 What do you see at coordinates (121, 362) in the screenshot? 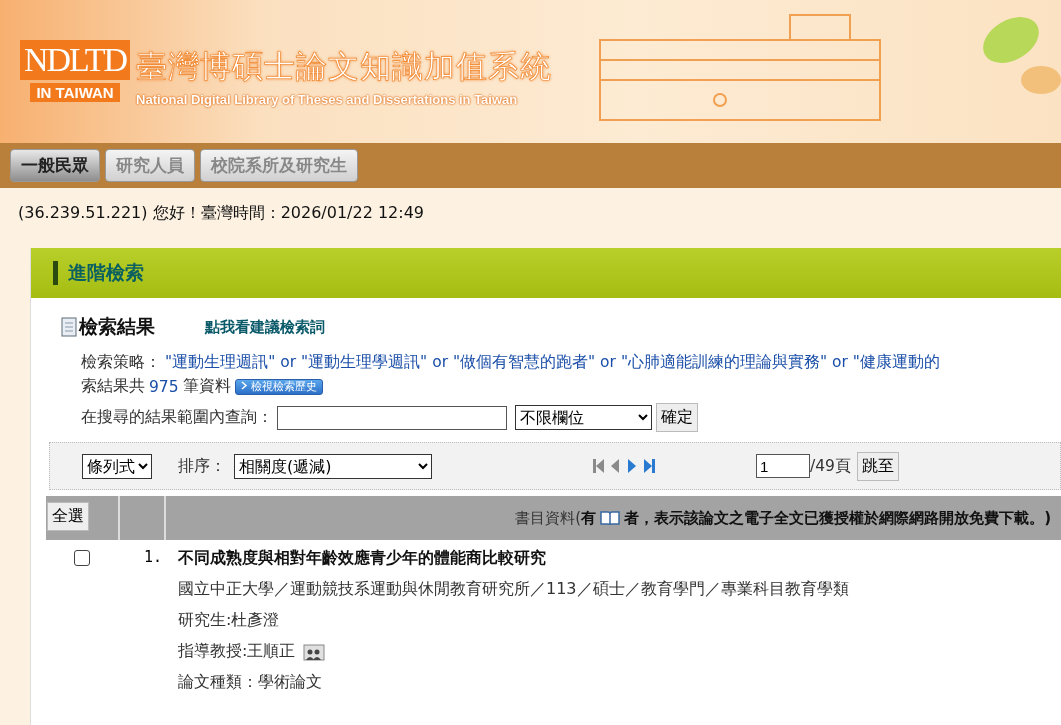
I see `strategy-label: 檢索策略：` at bounding box center [121, 362].